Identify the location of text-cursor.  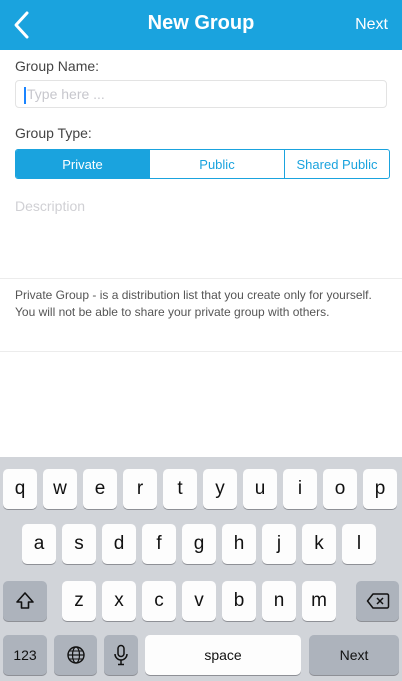
(25, 95).